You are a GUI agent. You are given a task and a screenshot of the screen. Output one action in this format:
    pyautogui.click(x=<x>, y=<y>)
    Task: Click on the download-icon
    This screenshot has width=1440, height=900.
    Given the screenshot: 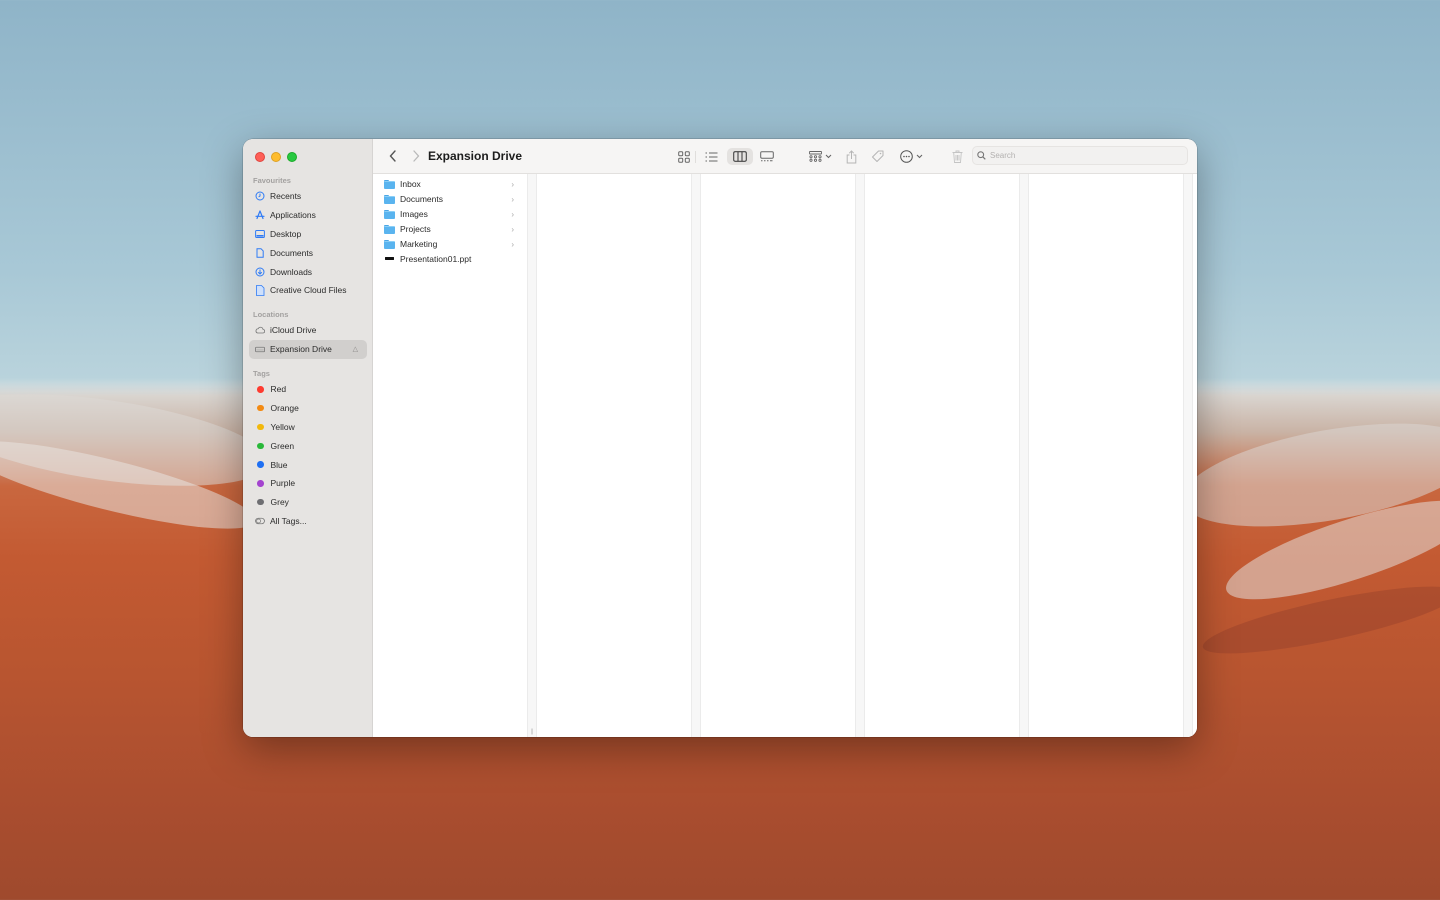 What is the action you would take?
    pyautogui.click(x=260, y=272)
    